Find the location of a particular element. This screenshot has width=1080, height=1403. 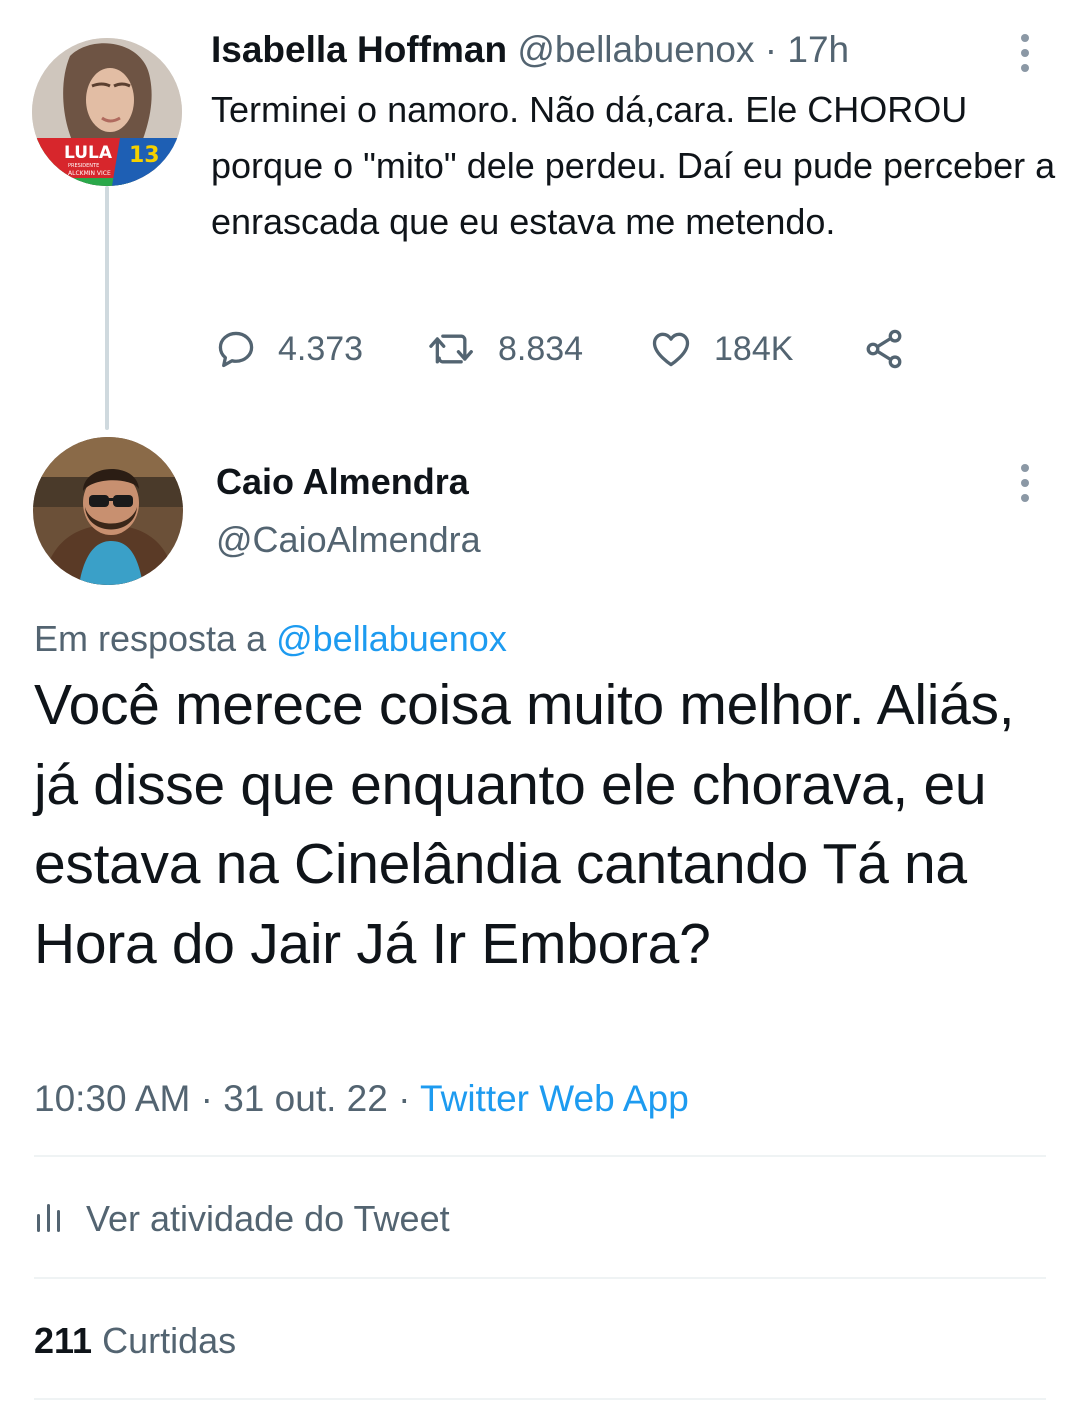

reply-mention-link: @bellabuenox is located at coordinates (391, 638).